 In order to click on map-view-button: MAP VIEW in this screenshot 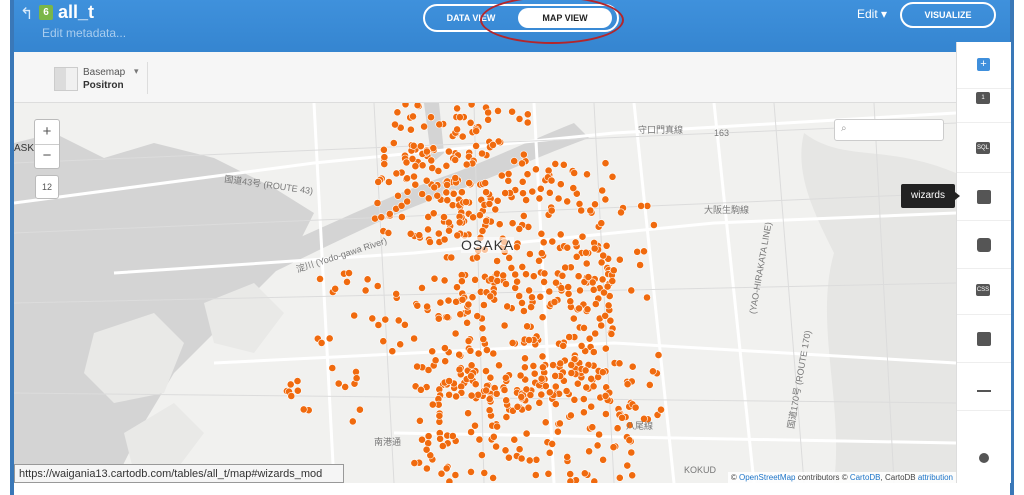, I will do `click(565, 18)`.